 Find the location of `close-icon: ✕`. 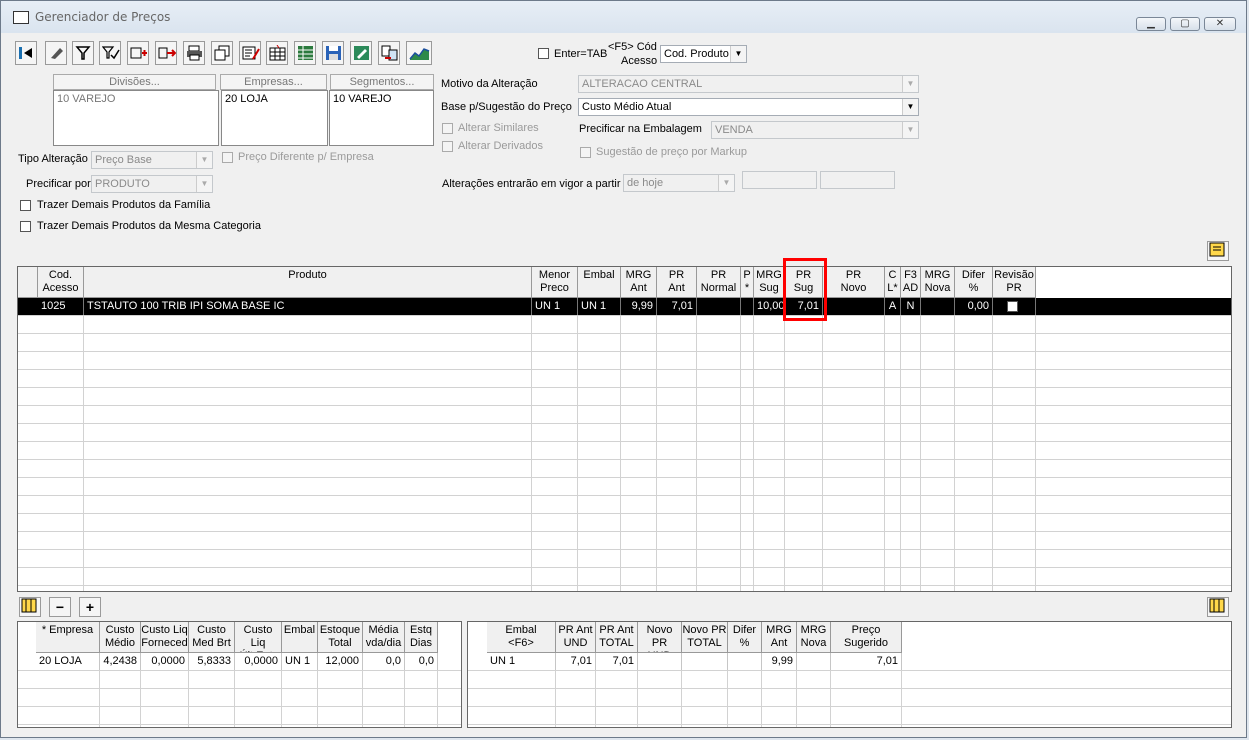

close-icon: ✕ is located at coordinates (1220, 24).